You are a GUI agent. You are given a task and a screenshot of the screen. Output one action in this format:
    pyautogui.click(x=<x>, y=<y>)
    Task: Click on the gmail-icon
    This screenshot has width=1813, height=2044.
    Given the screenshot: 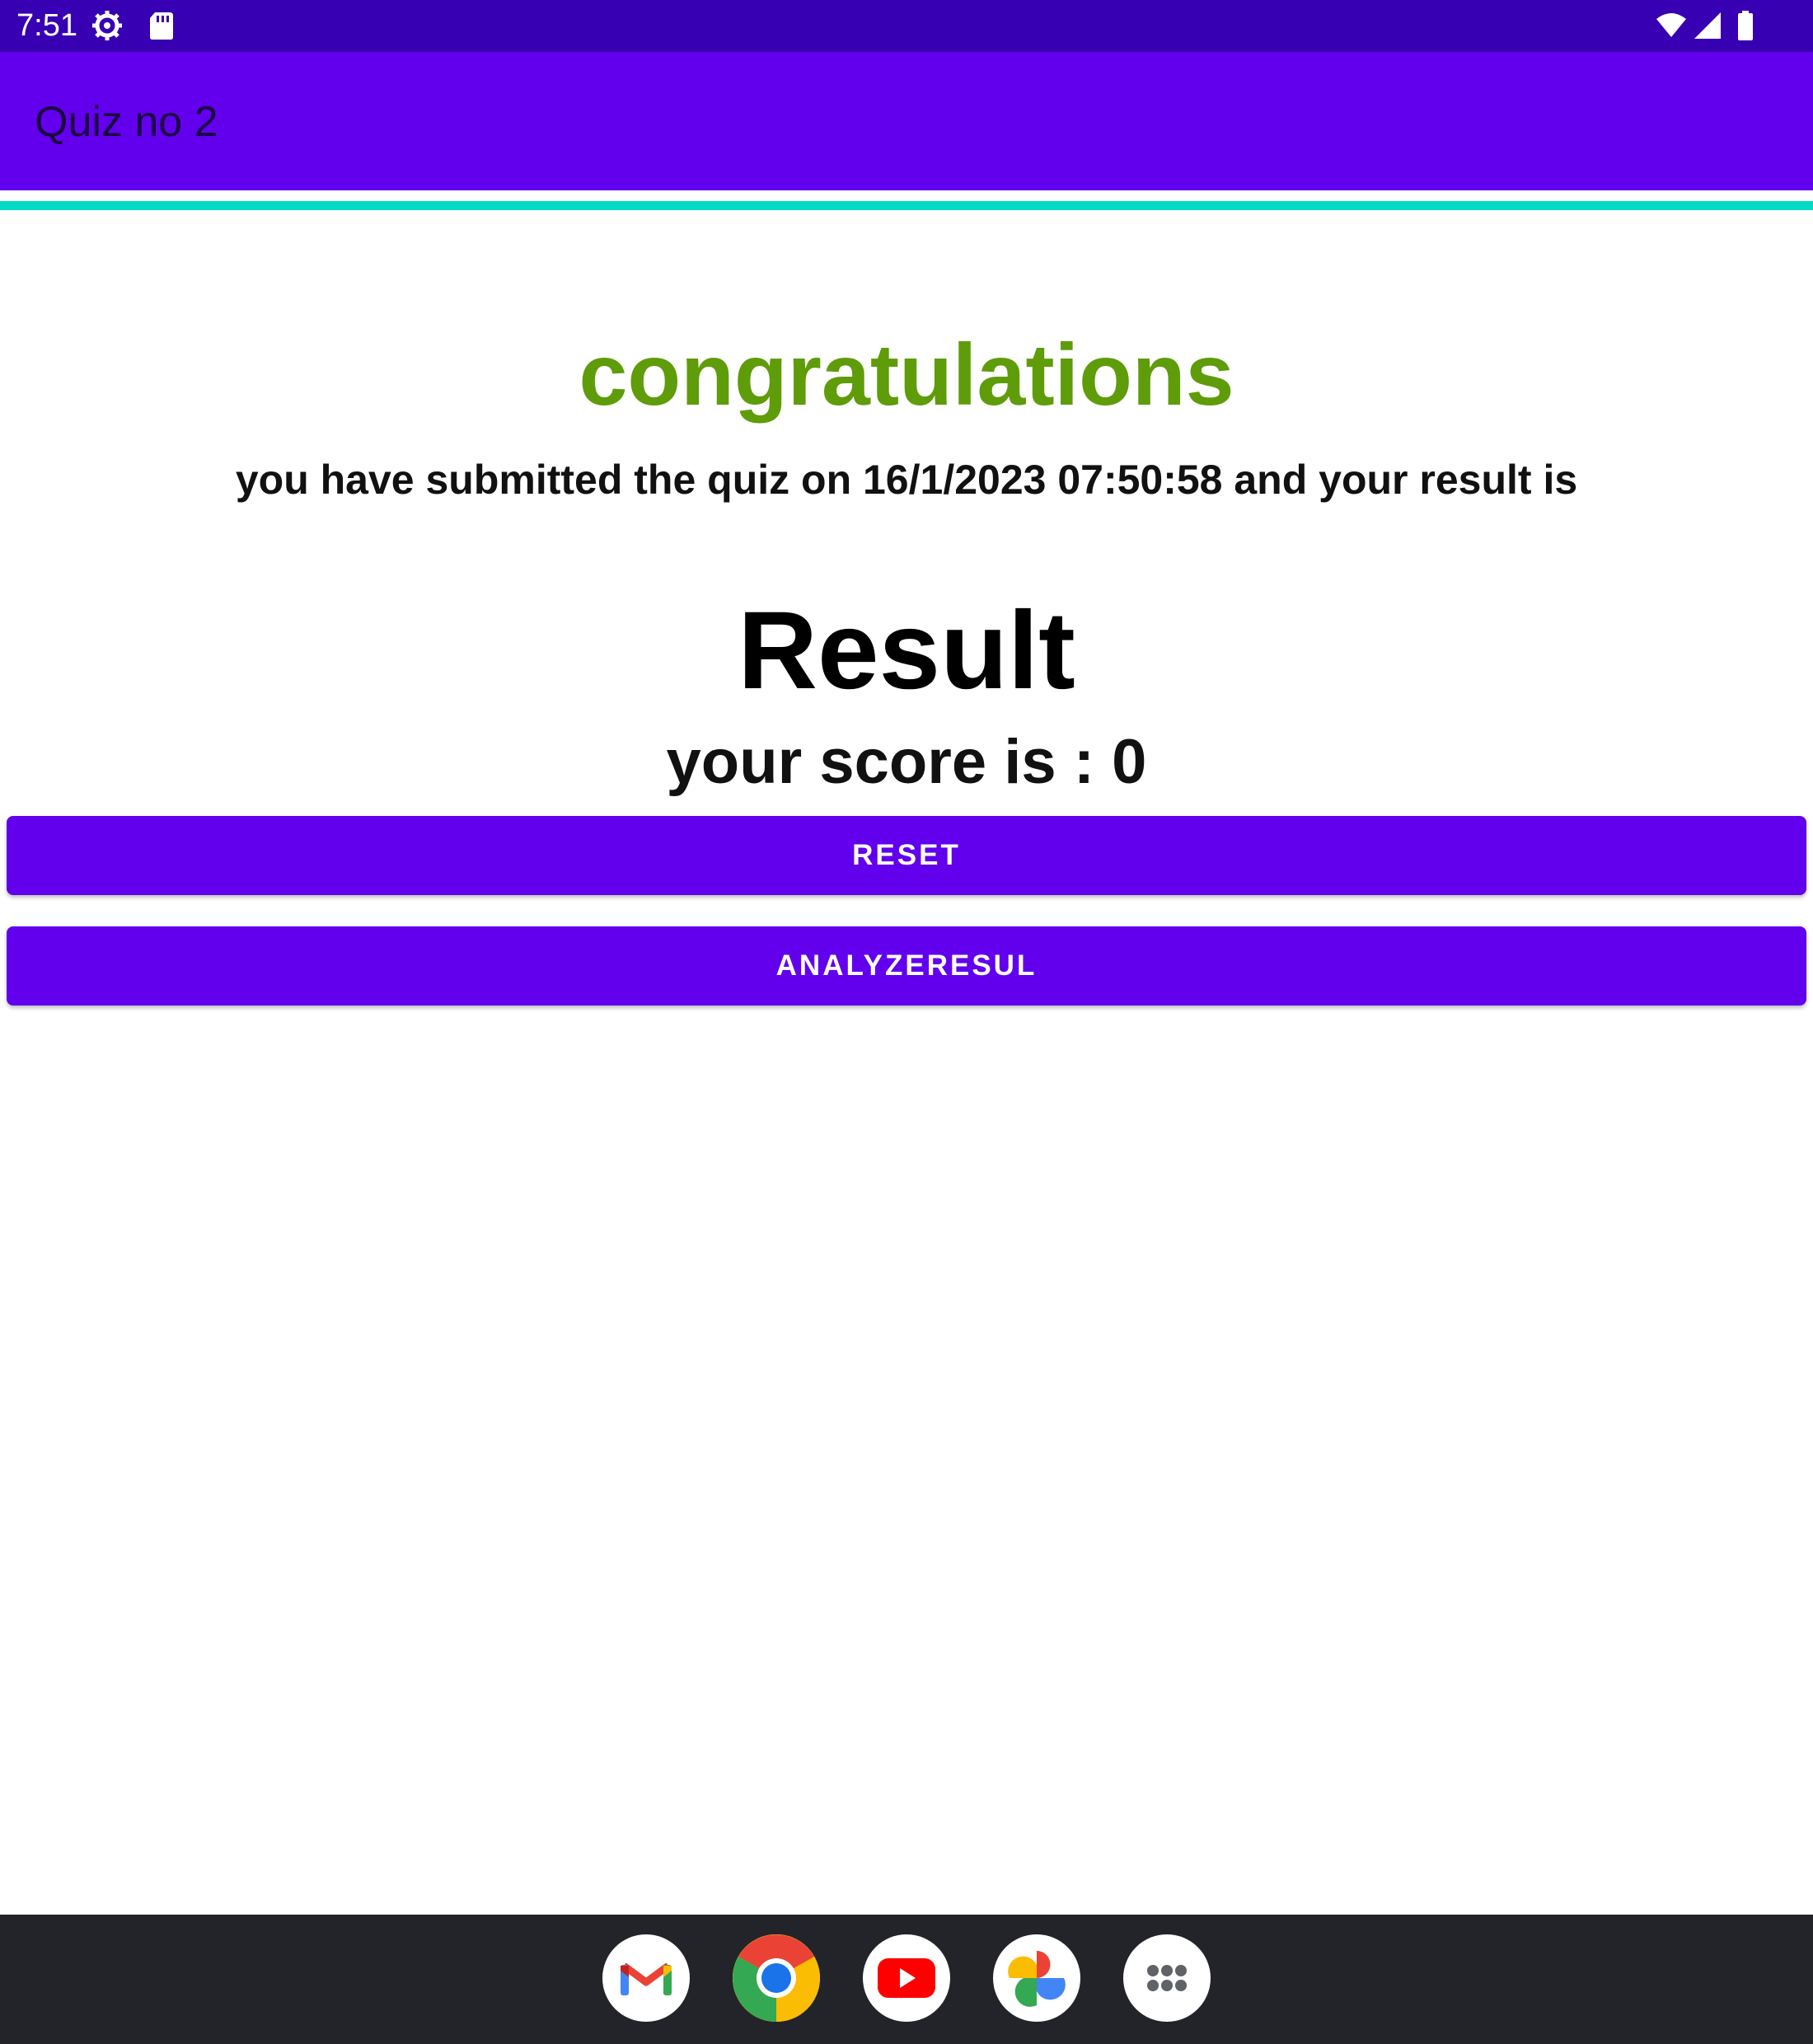 What is the action you would take?
    pyautogui.click(x=646, y=1978)
    